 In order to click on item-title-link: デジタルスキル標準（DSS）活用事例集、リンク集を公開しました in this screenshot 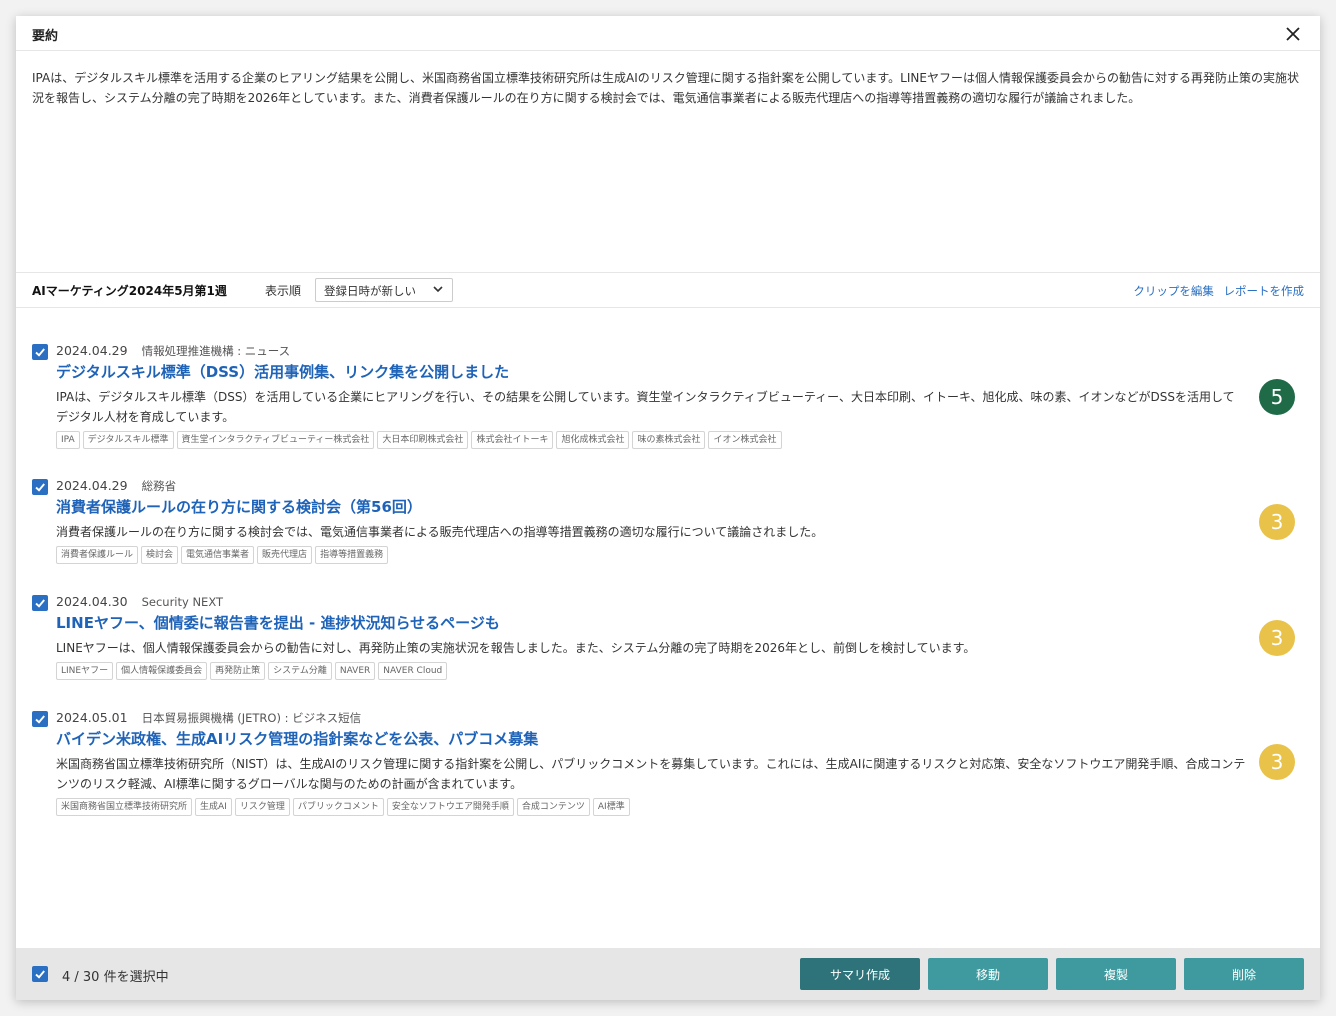, I will do `click(282, 371)`.